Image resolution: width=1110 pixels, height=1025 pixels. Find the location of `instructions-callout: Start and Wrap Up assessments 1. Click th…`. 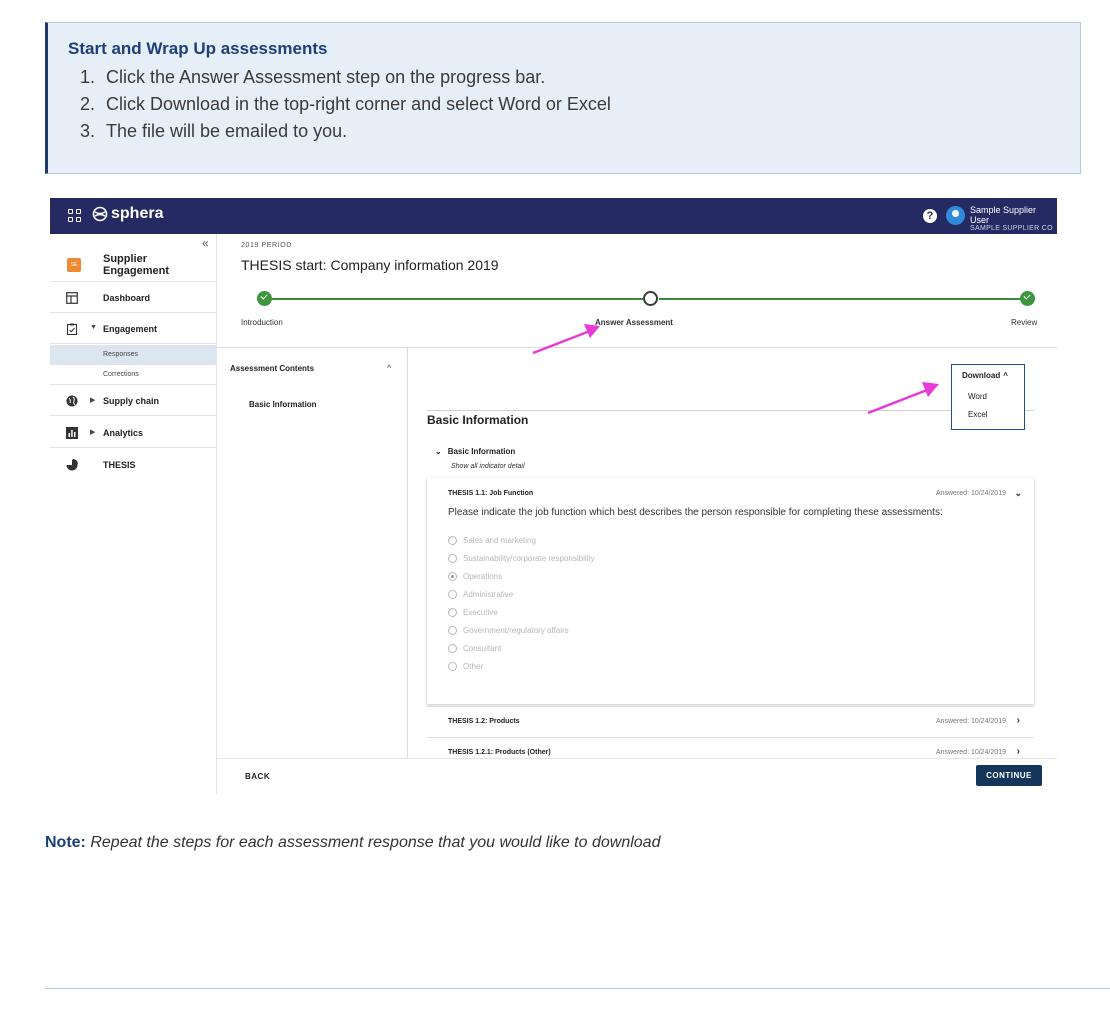

instructions-callout: Start and Wrap Up assessments 1. Click th… is located at coordinates (563, 98).